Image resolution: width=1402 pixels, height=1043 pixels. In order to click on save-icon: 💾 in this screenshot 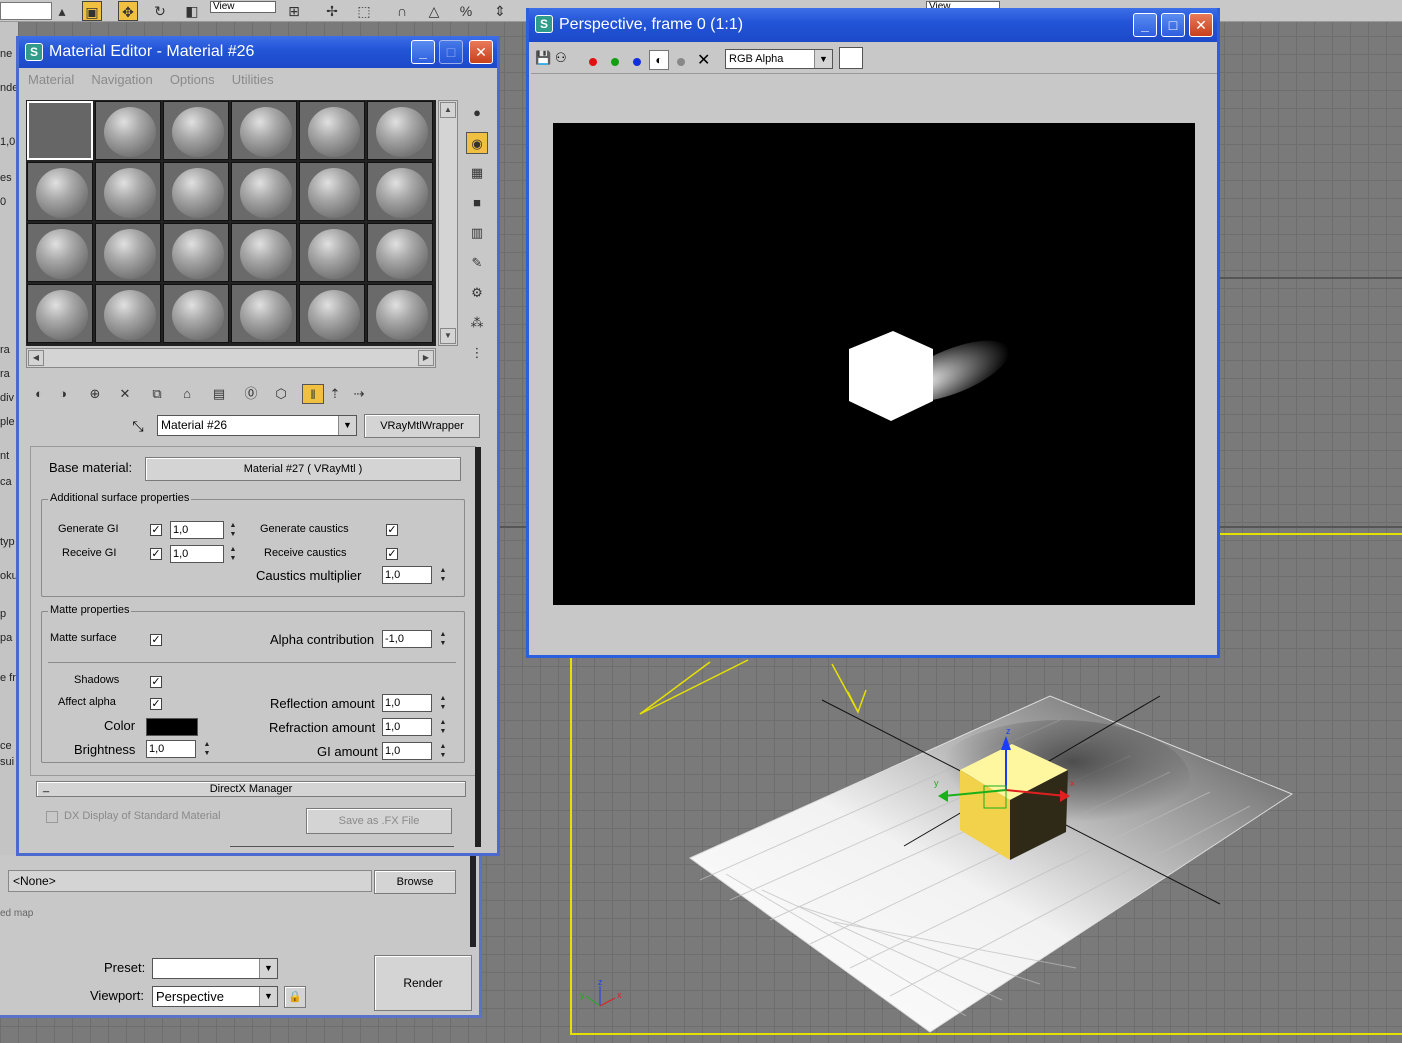, I will do `click(543, 58)`.